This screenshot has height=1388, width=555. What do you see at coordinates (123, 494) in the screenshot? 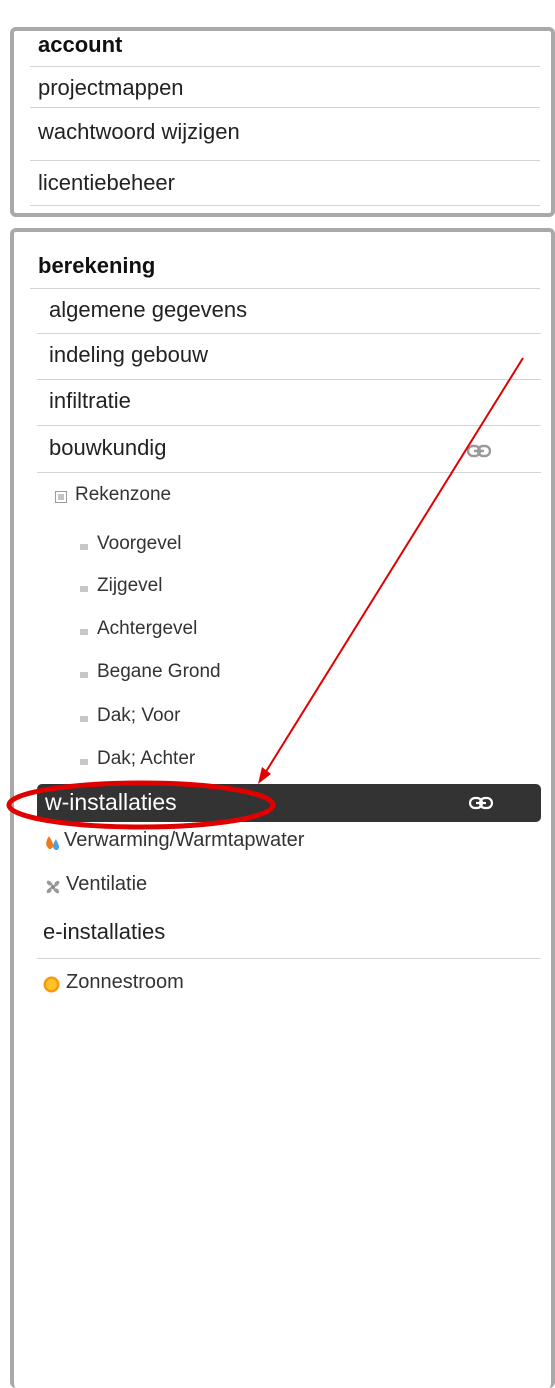
I see `tree-label-rekenzone: Rekenzone` at bounding box center [123, 494].